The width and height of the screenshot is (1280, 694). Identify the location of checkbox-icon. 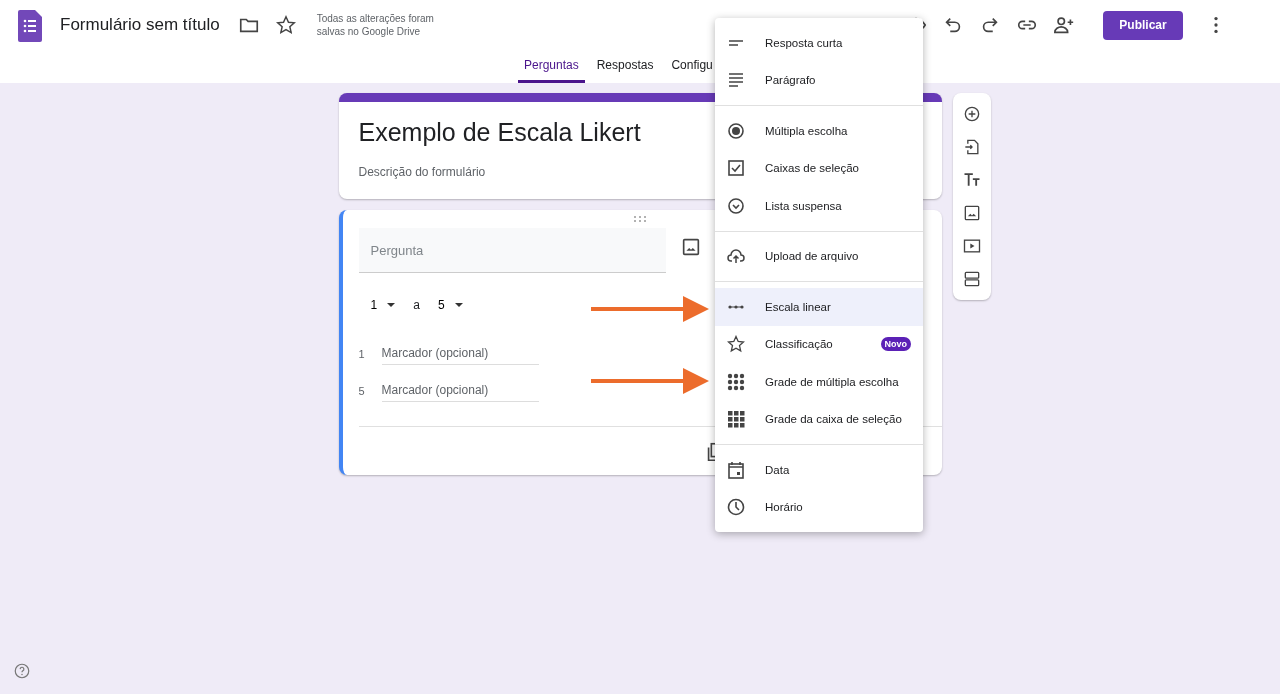
(736, 168).